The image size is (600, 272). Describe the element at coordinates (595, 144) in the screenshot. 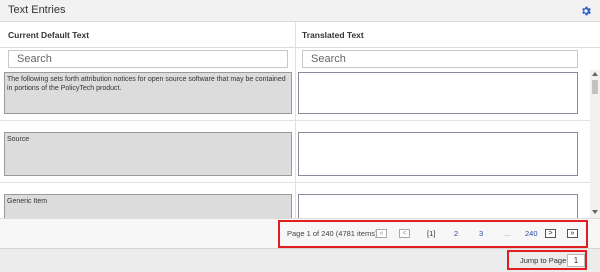

I see `vertical-scrollbar` at that location.